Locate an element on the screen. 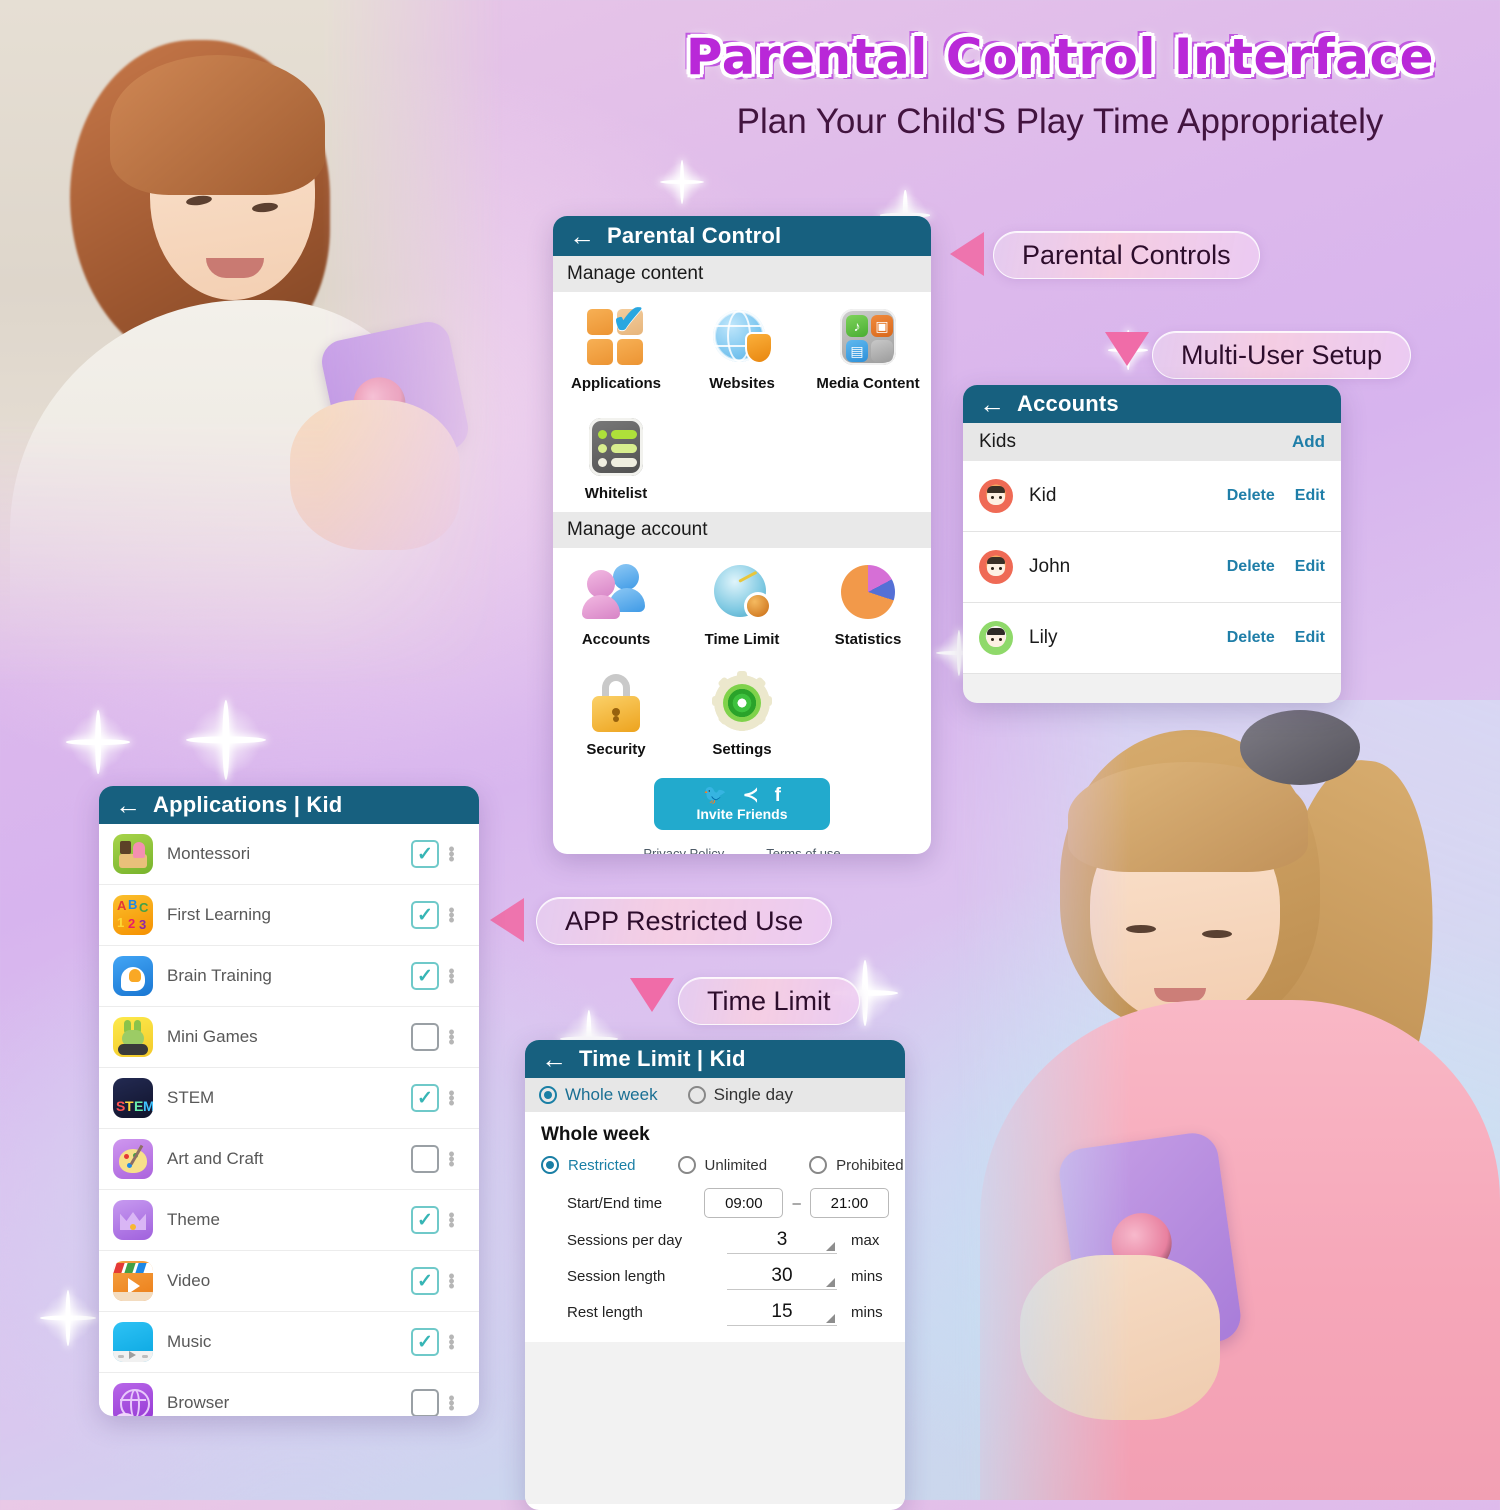 Image resolution: width=1500 pixels, height=1510 pixels. tile-time-limit: Time Limit is located at coordinates (742, 603).